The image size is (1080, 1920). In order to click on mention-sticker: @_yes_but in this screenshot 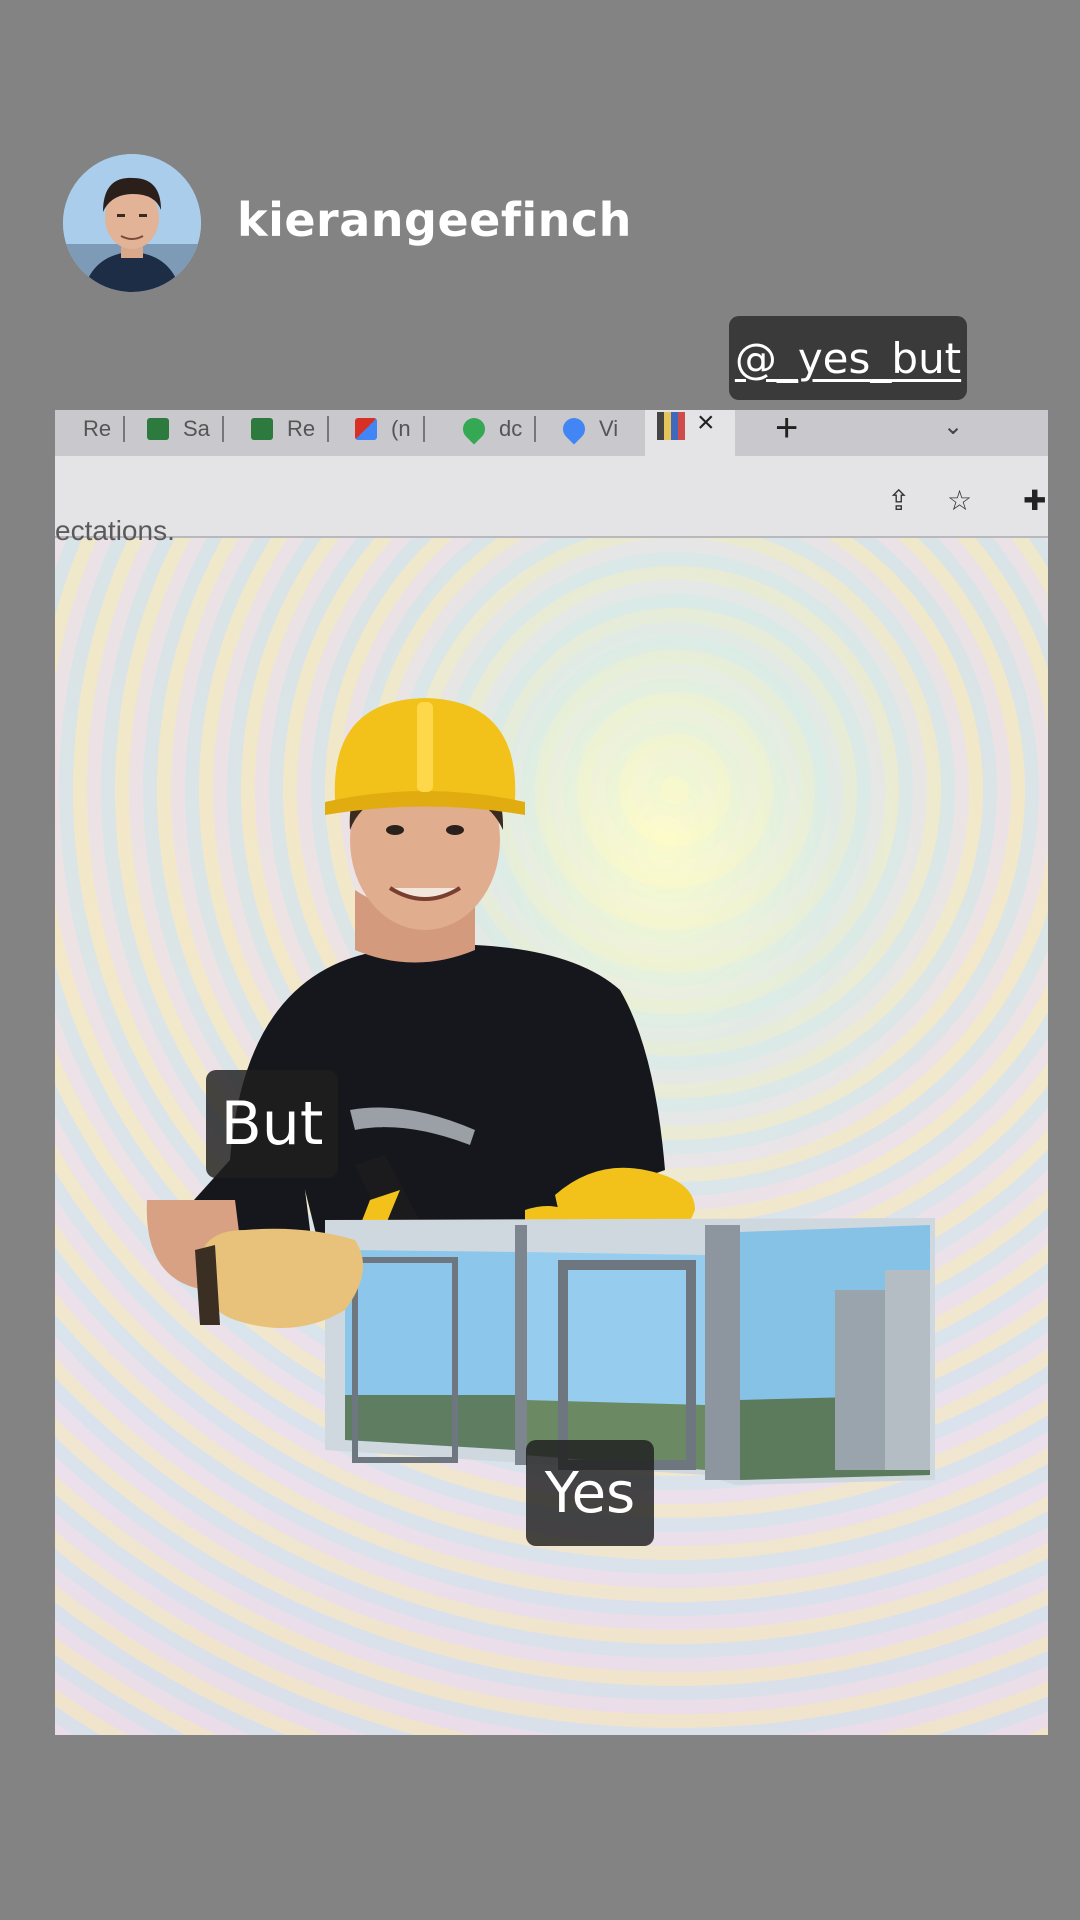, I will do `click(848, 358)`.